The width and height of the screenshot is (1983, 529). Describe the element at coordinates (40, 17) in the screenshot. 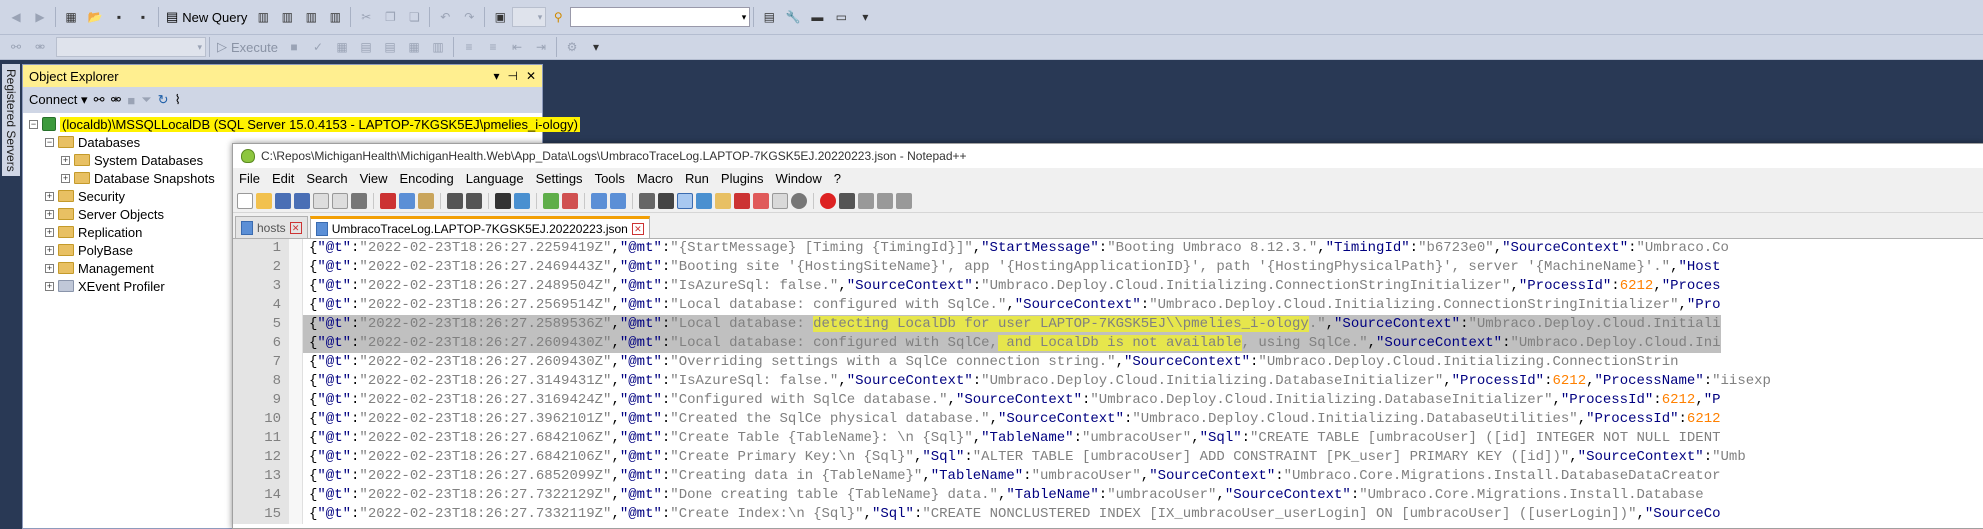

I see `forward-icon: ▶` at that location.